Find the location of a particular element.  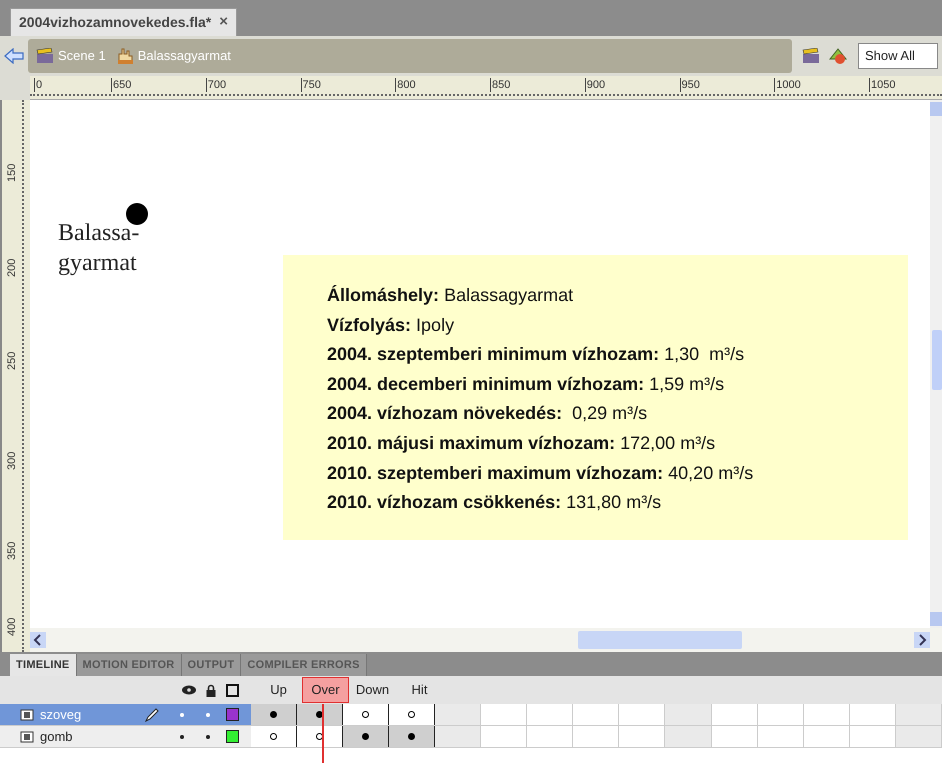

outline-square-icon is located at coordinates (232, 690).